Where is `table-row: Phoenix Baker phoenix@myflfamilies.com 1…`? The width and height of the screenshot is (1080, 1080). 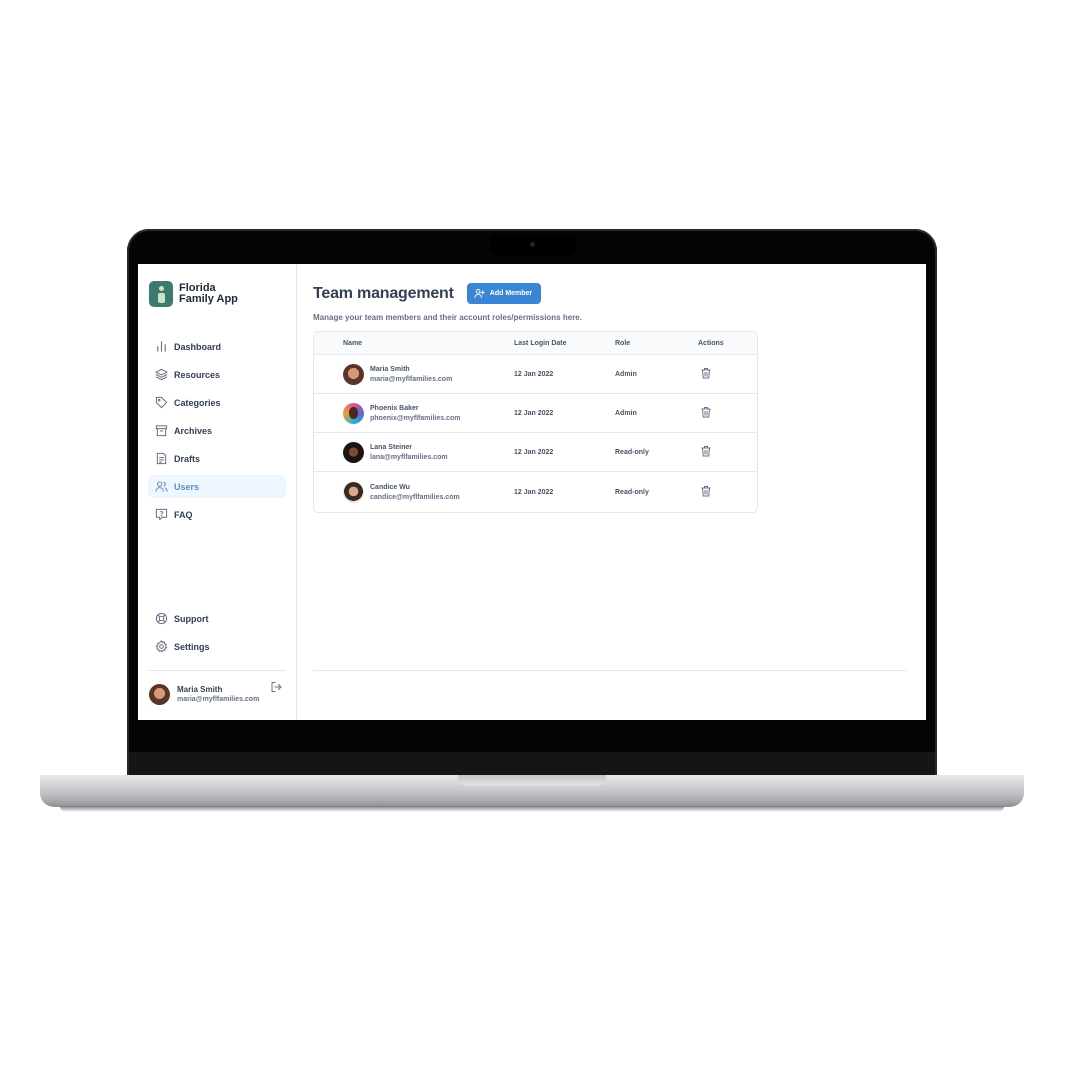 table-row: Phoenix Baker phoenix@myflfamilies.com 1… is located at coordinates (535, 413).